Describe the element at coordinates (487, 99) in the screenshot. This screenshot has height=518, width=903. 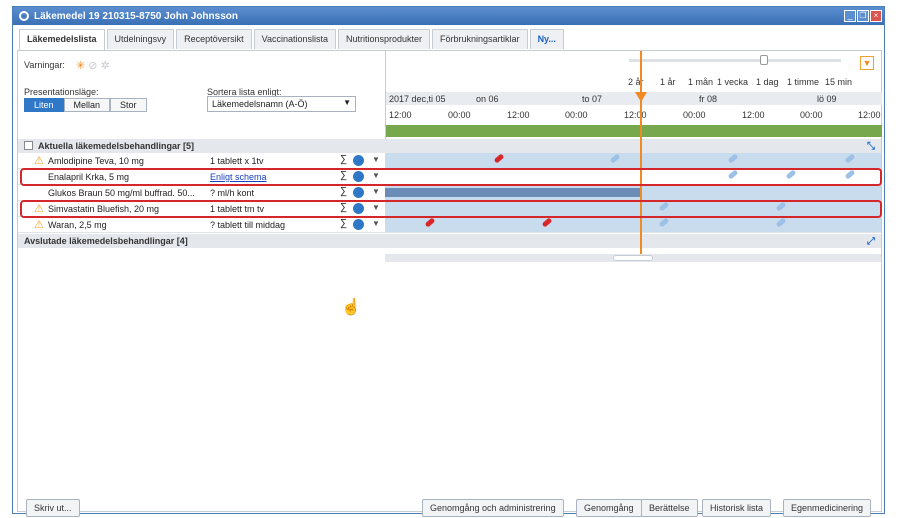
I see `date-label: on 06` at that location.